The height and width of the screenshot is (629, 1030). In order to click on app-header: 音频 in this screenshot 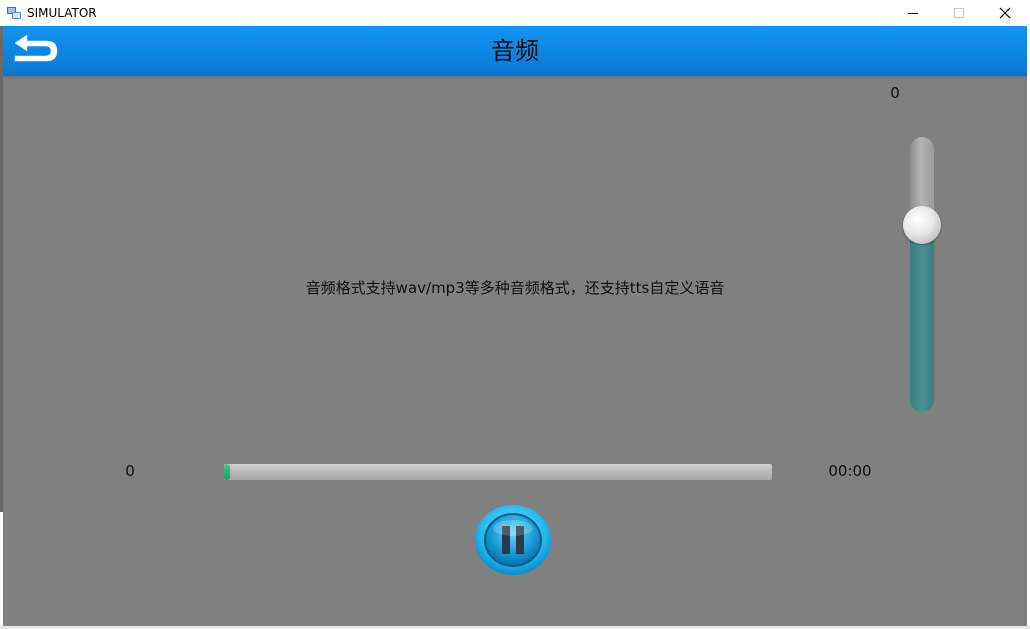, I will do `click(515, 51)`.